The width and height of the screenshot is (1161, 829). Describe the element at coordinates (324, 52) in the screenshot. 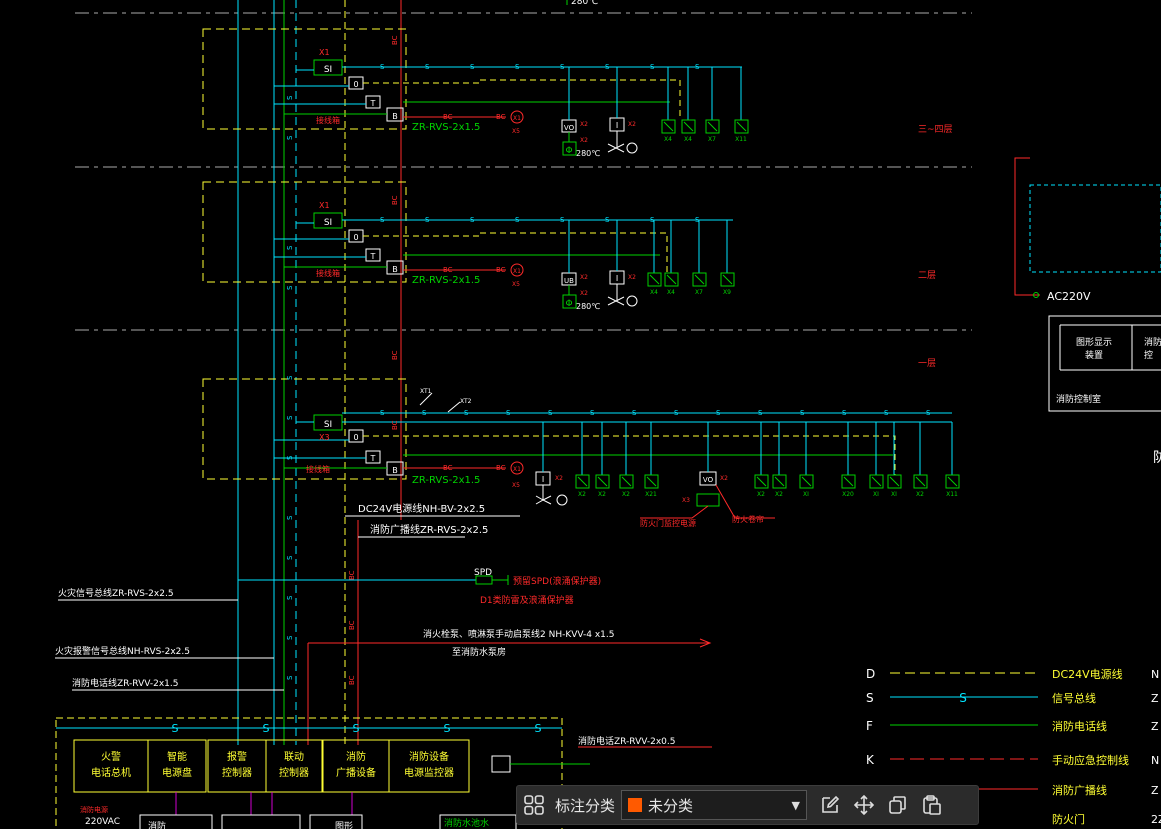

I see `module-x1-label: X1` at that location.